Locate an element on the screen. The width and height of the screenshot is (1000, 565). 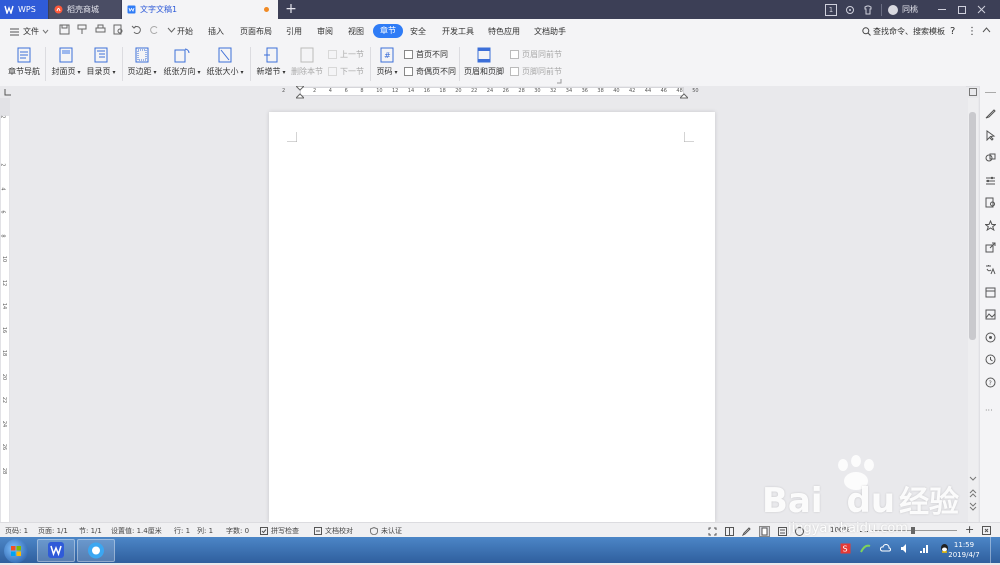
checkbox-box is located at coordinates (514, 54).